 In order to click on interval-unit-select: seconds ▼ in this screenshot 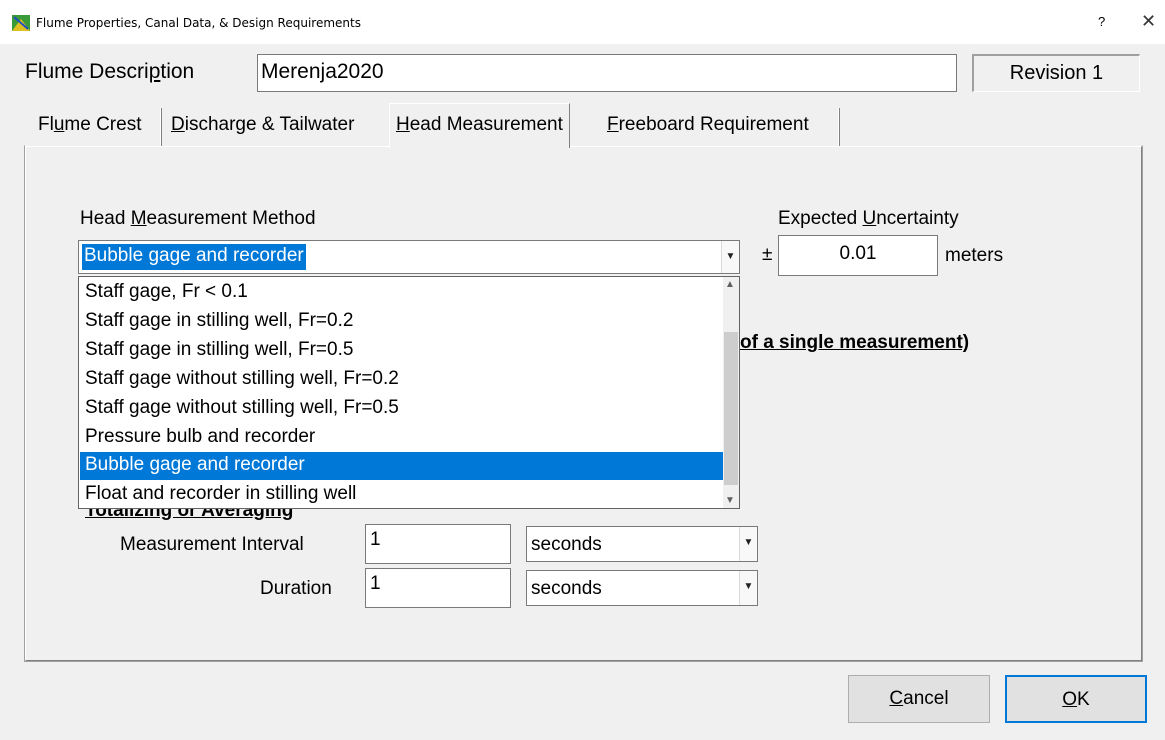, I will do `click(642, 544)`.